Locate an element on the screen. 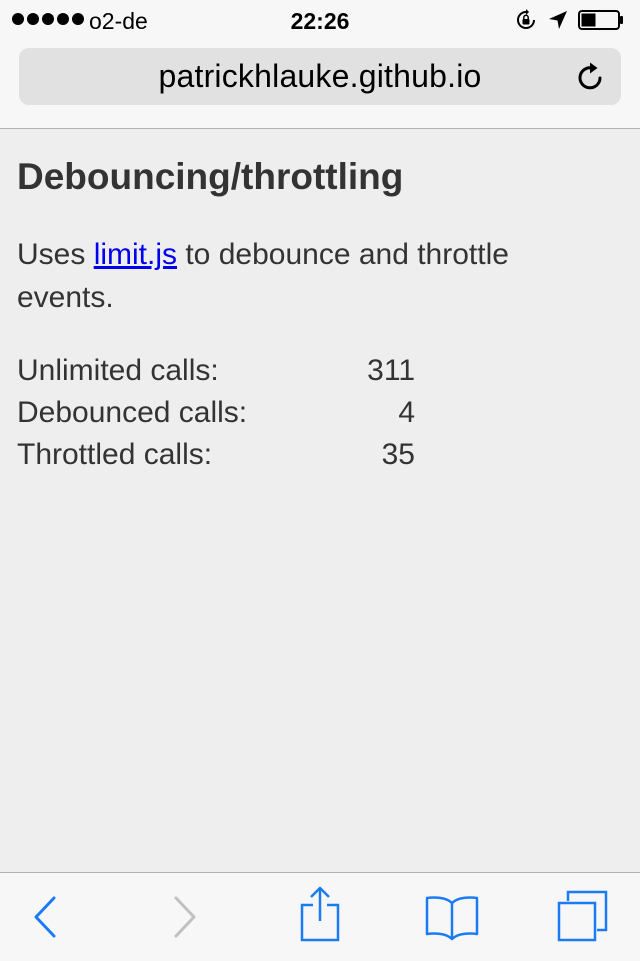 The width and height of the screenshot is (640, 961). stats-label: Throttled calls: is located at coordinates (115, 454).